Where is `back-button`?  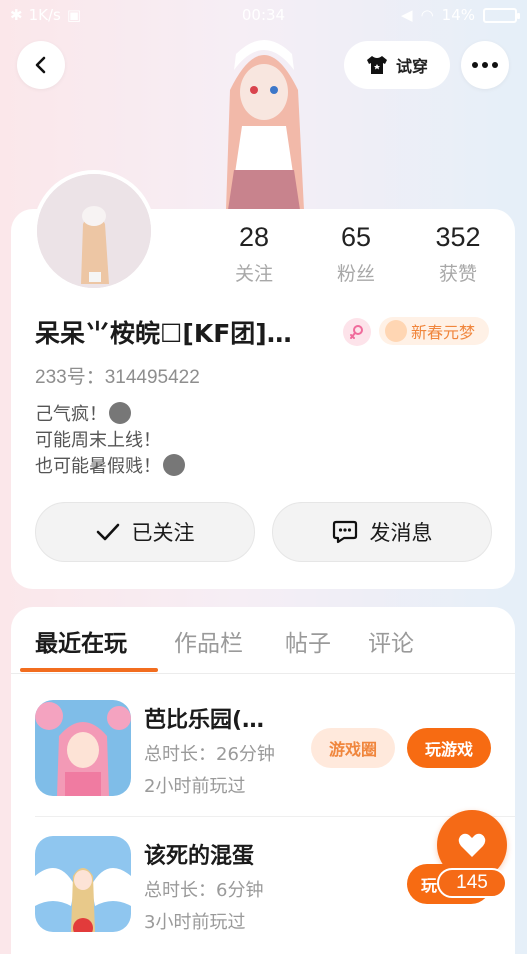 back-button is located at coordinates (41, 65).